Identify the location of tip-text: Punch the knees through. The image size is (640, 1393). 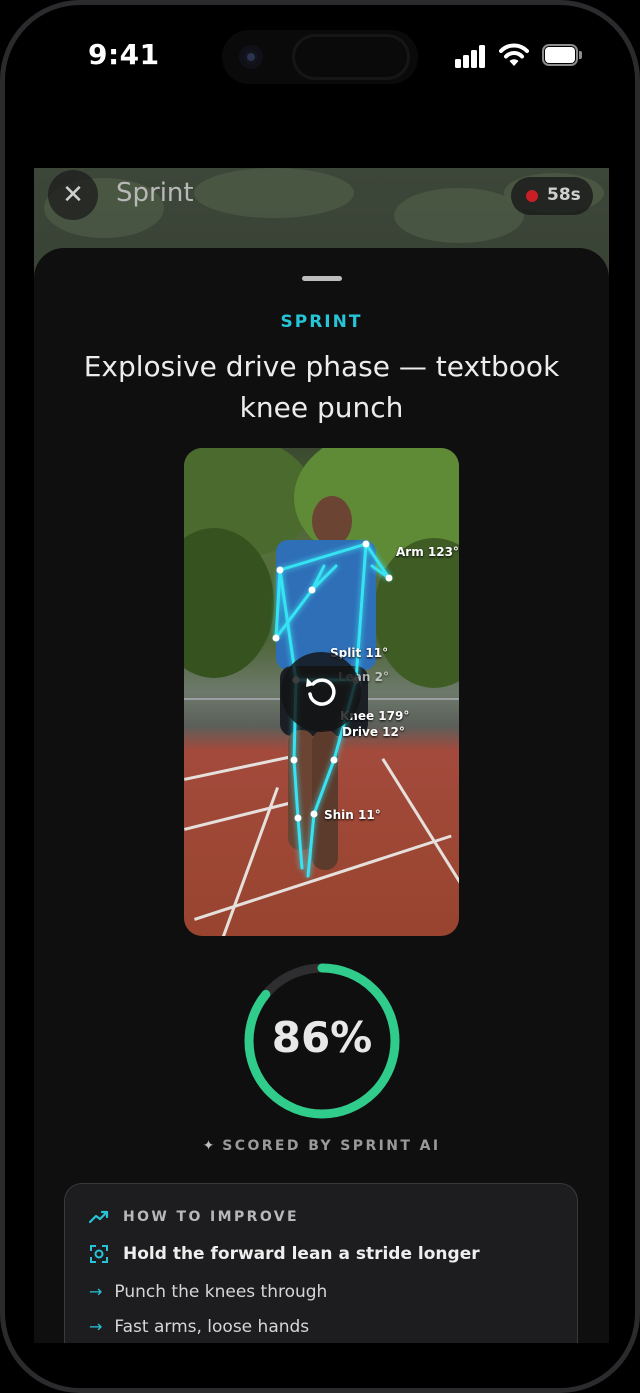
(221, 1292).